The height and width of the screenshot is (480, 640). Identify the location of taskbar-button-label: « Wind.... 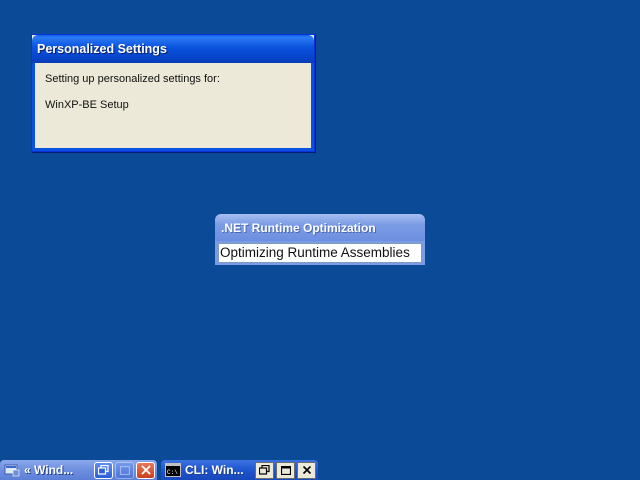
(49, 470).